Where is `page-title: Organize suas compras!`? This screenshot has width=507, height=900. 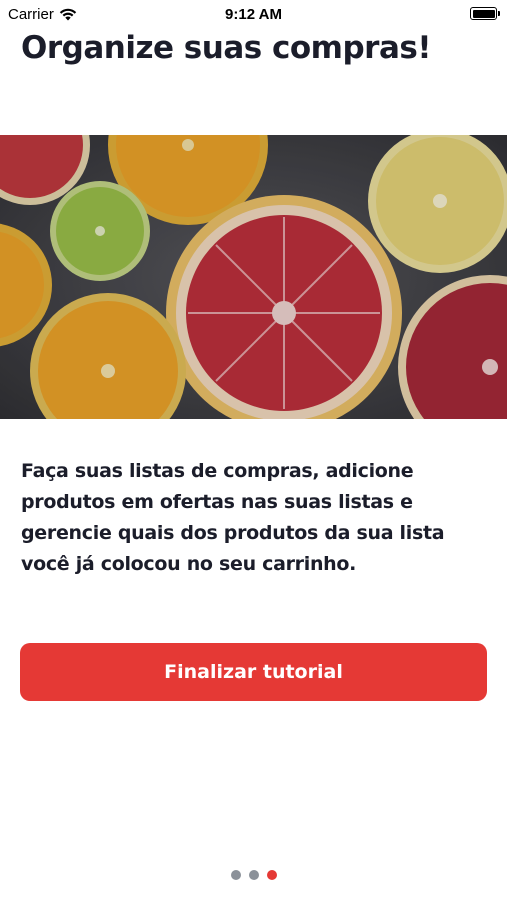
page-title: Organize suas compras! is located at coordinates (226, 48).